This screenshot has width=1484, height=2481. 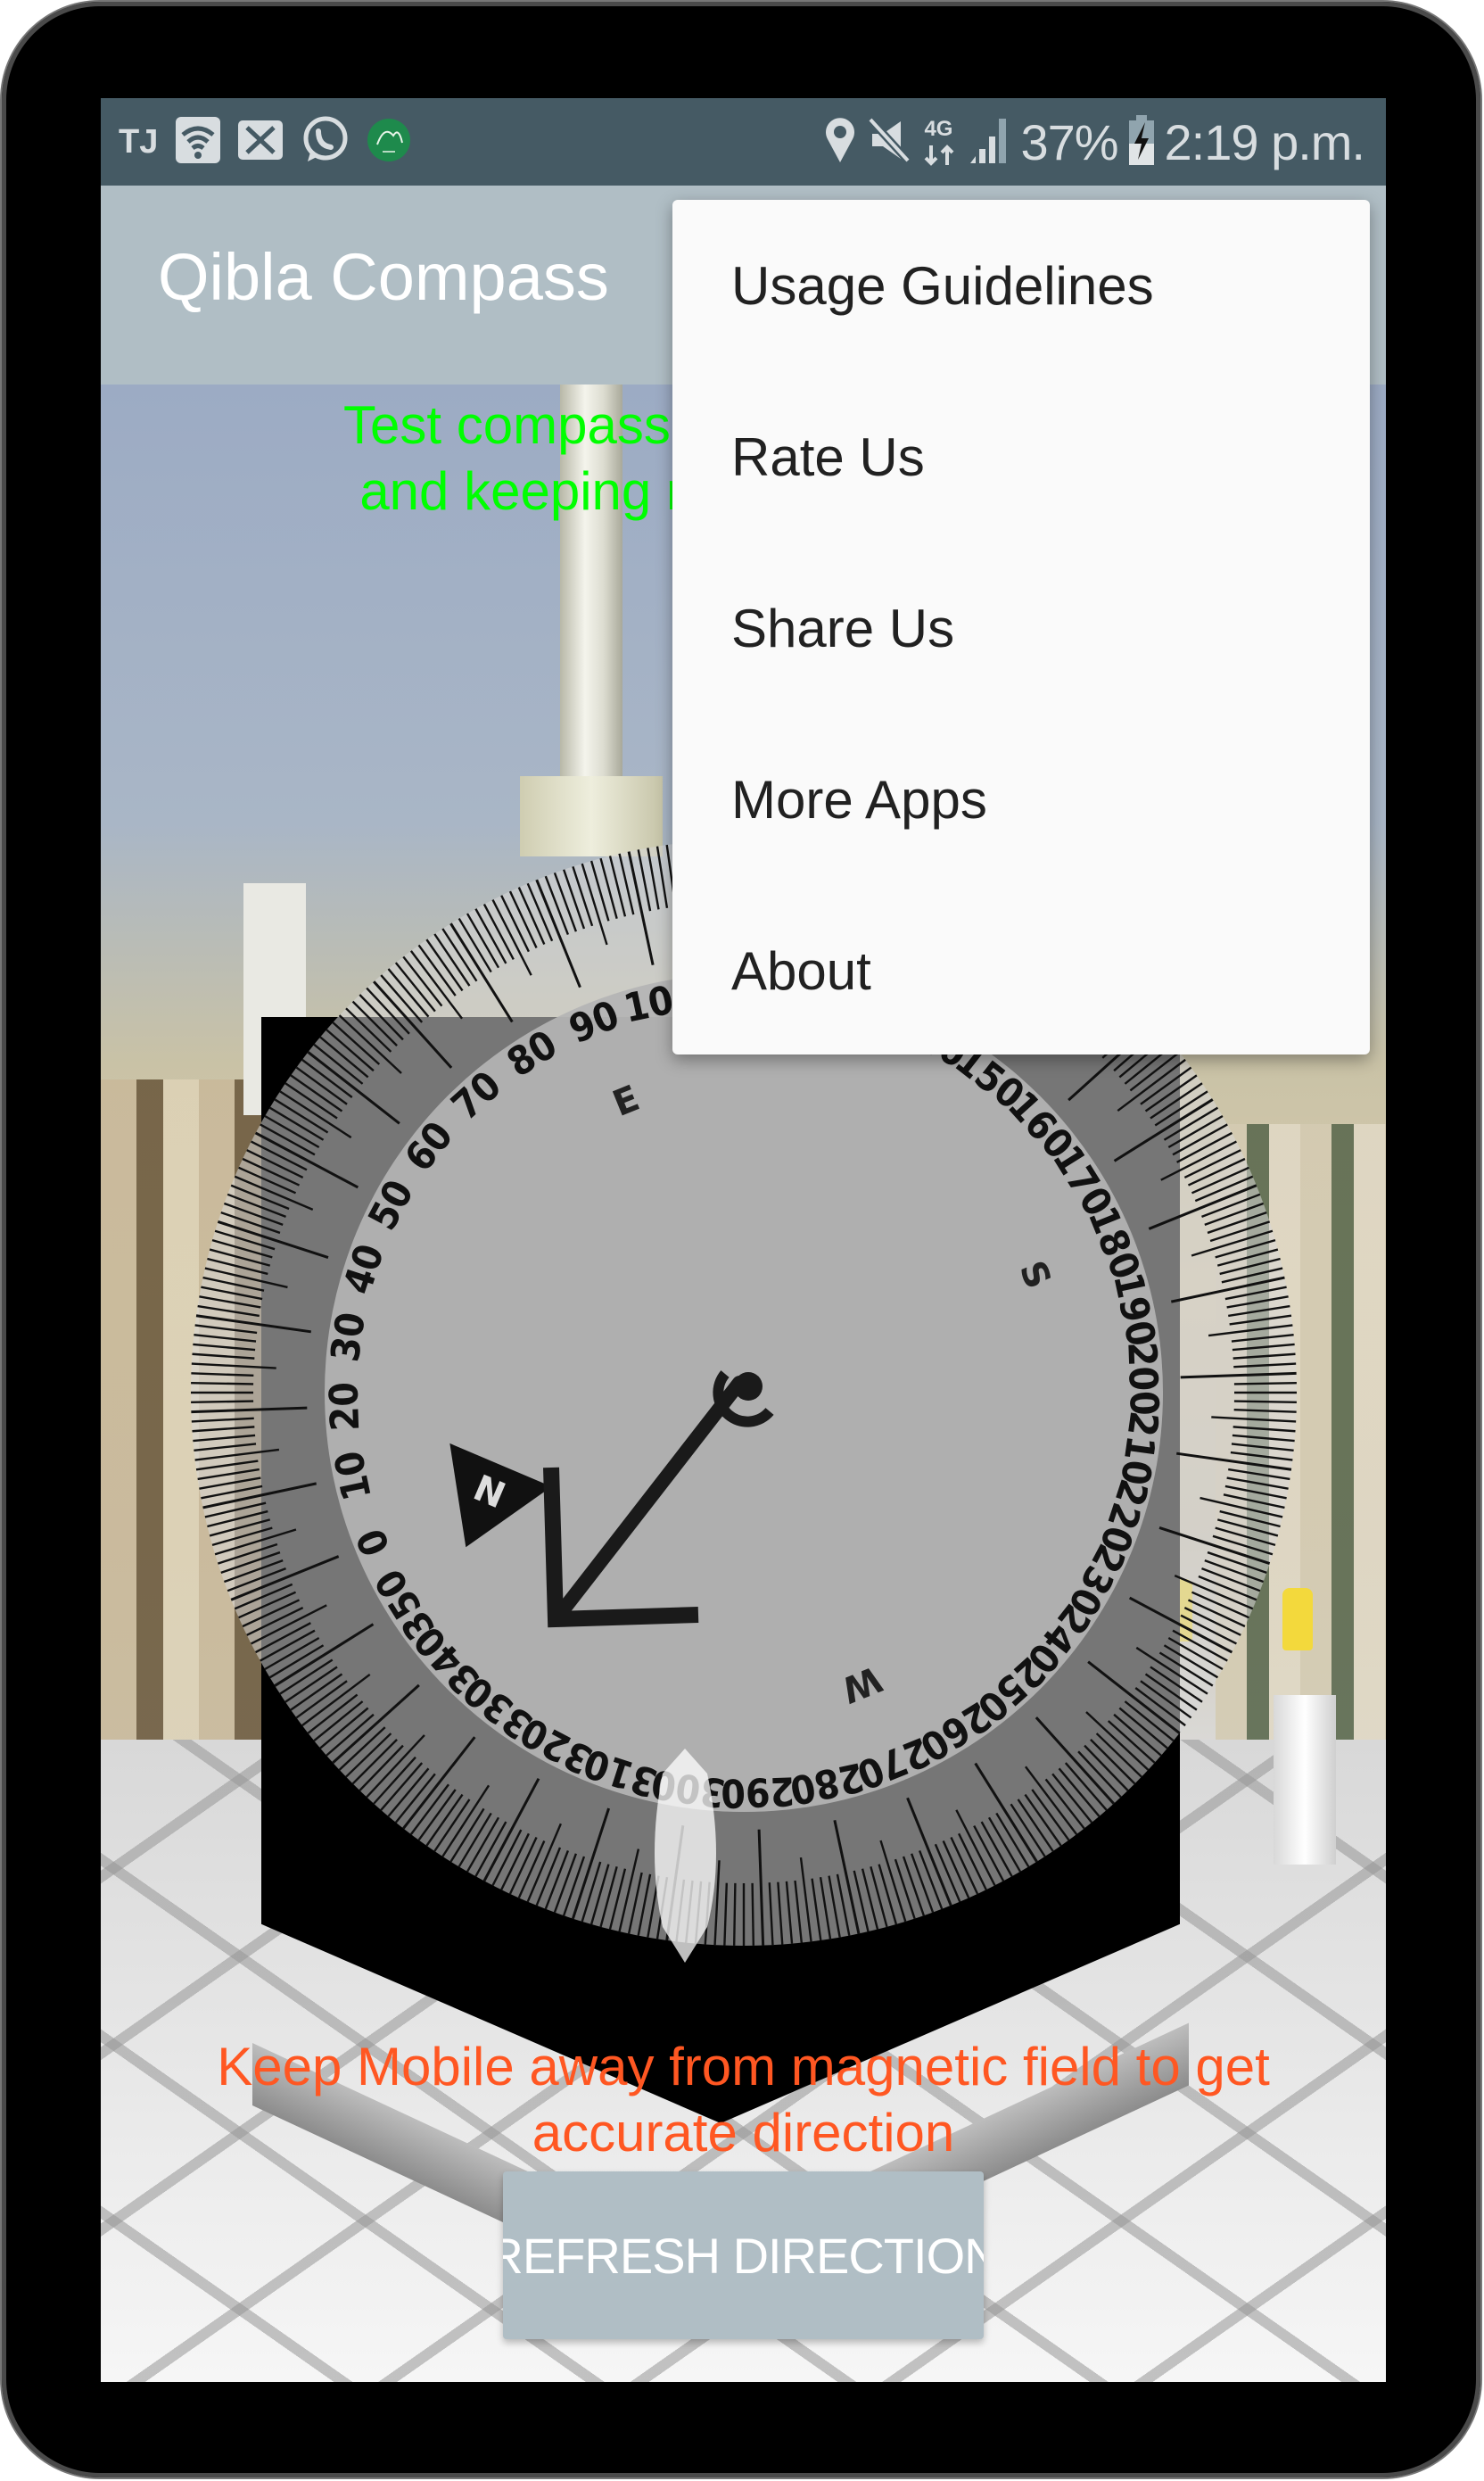 What do you see at coordinates (743, 2255) in the screenshot?
I see `refresh-direction-button: REFRESH DIRECTION` at bounding box center [743, 2255].